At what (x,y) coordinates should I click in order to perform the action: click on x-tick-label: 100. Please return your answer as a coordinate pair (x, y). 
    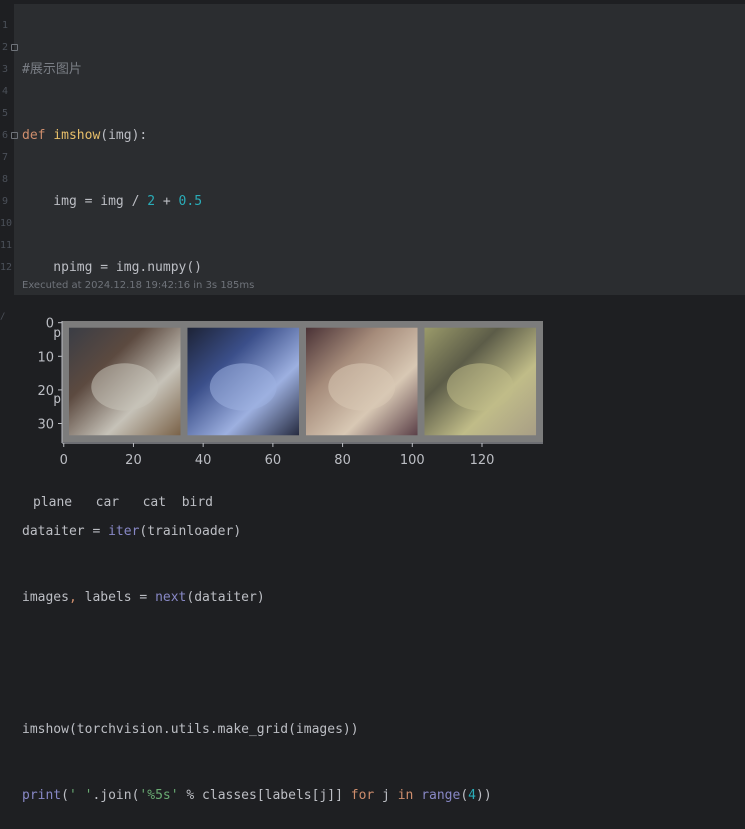
    Looking at the image, I should click on (412, 460).